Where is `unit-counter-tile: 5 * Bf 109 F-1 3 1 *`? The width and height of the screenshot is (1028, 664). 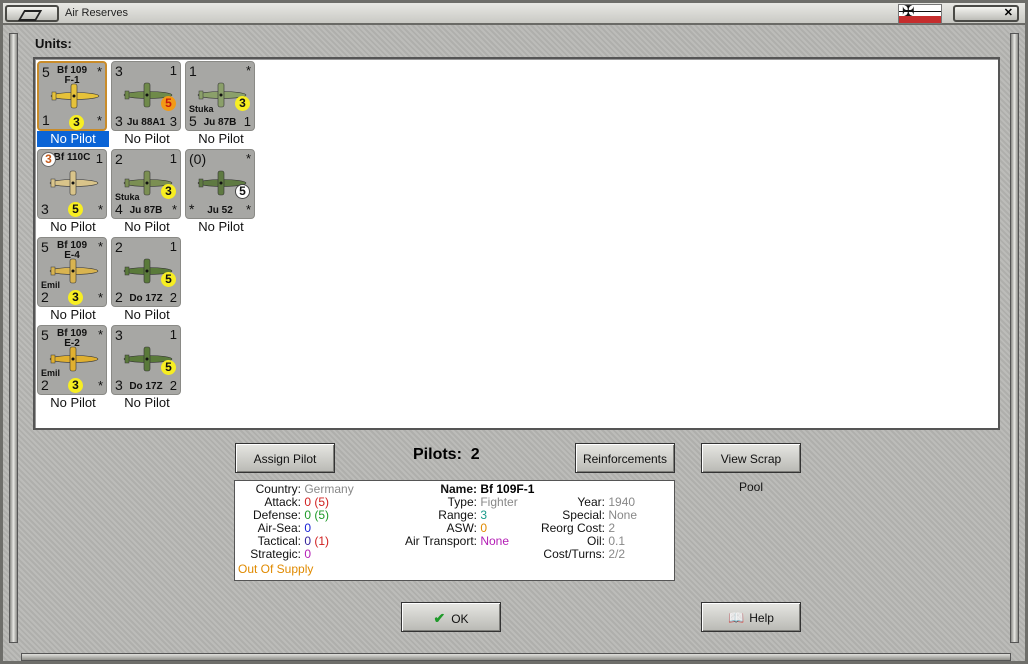 unit-counter-tile: 5 * Bf 109 F-1 3 1 * is located at coordinates (72, 96).